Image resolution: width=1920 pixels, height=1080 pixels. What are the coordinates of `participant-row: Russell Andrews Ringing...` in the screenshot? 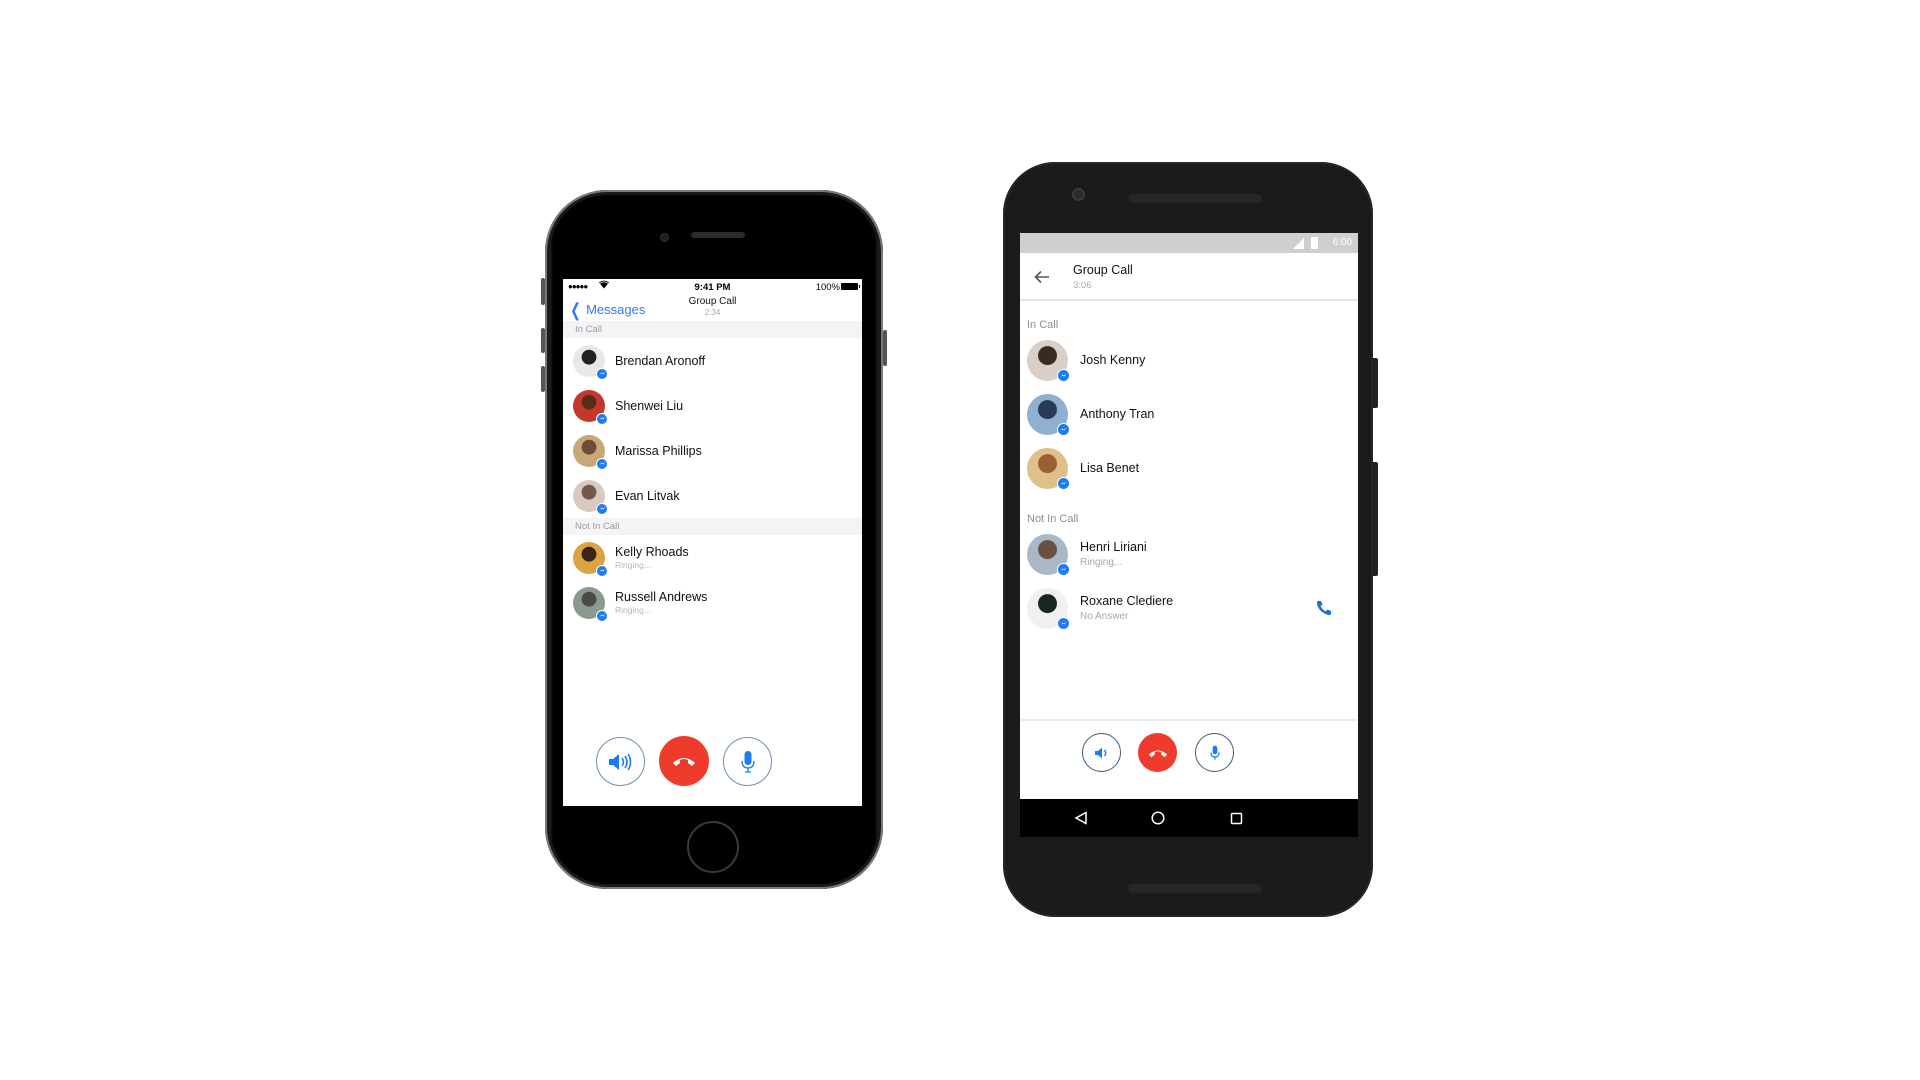 It's located at (712, 602).